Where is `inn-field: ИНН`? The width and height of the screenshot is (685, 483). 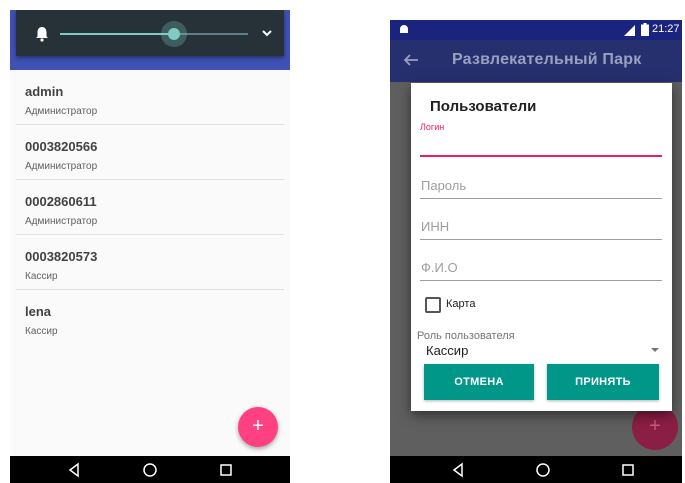 inn-field: ИНН is located at coordinates (541, 228).